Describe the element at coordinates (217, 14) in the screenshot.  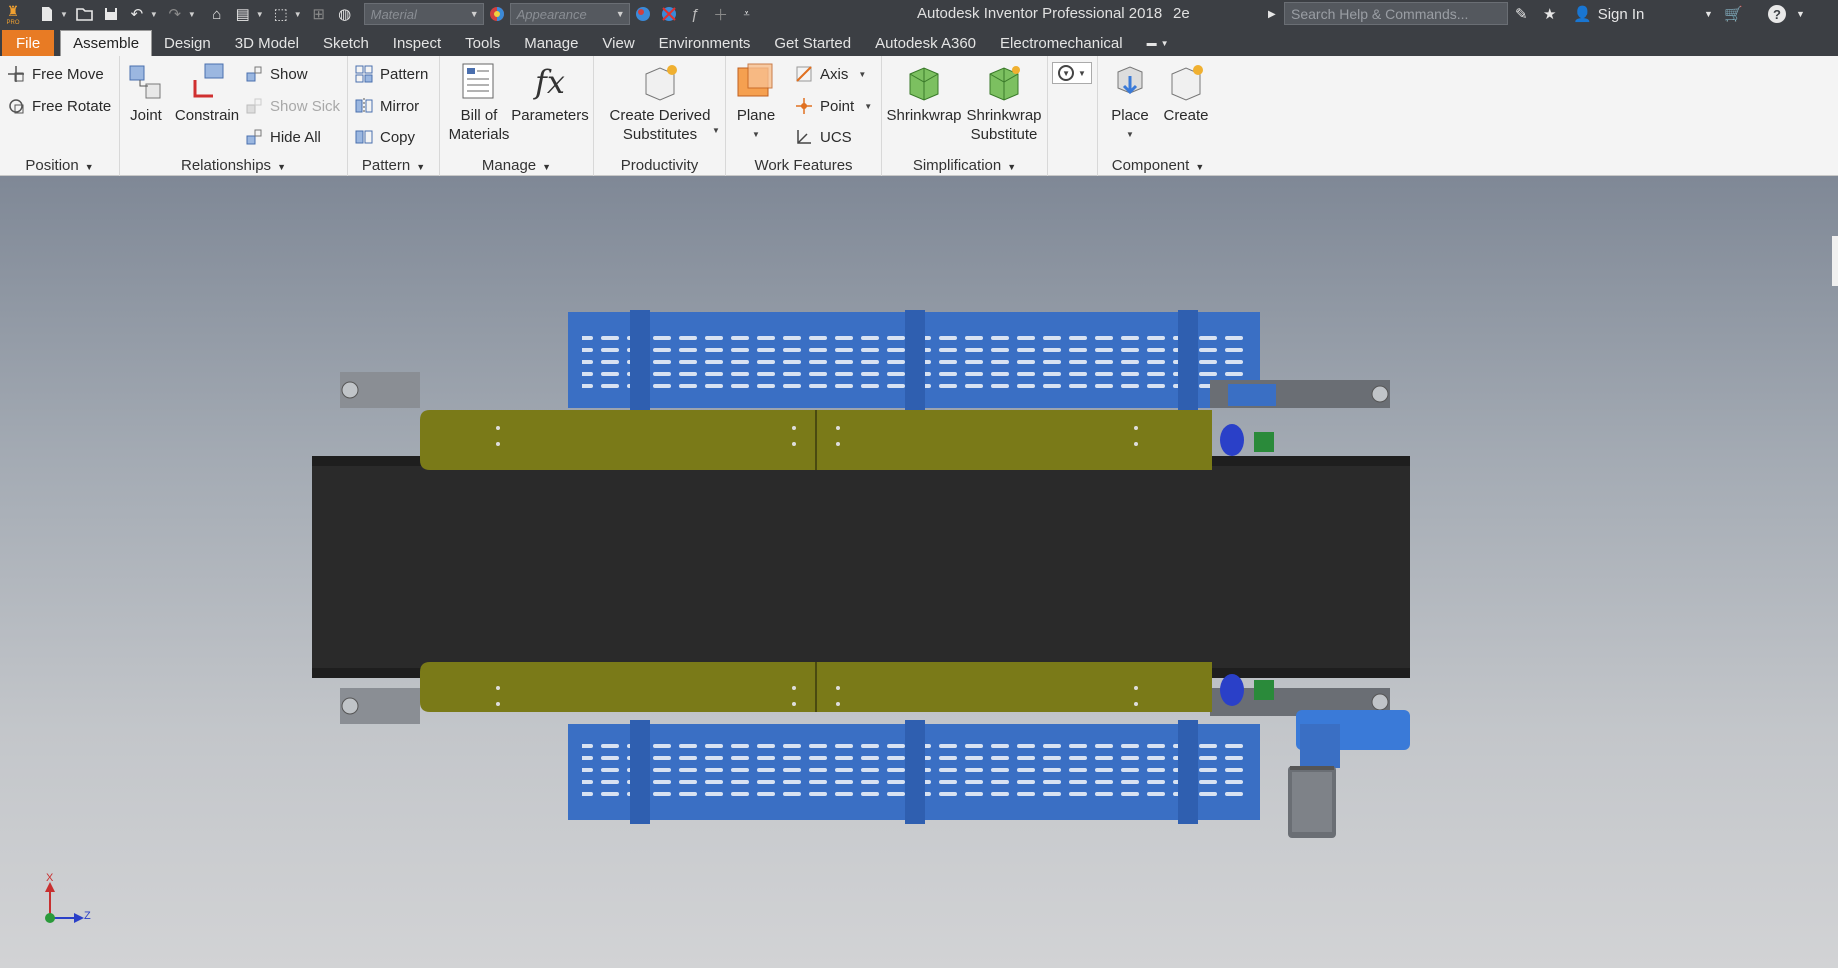
I see `home-icon: ⌂` at that location.